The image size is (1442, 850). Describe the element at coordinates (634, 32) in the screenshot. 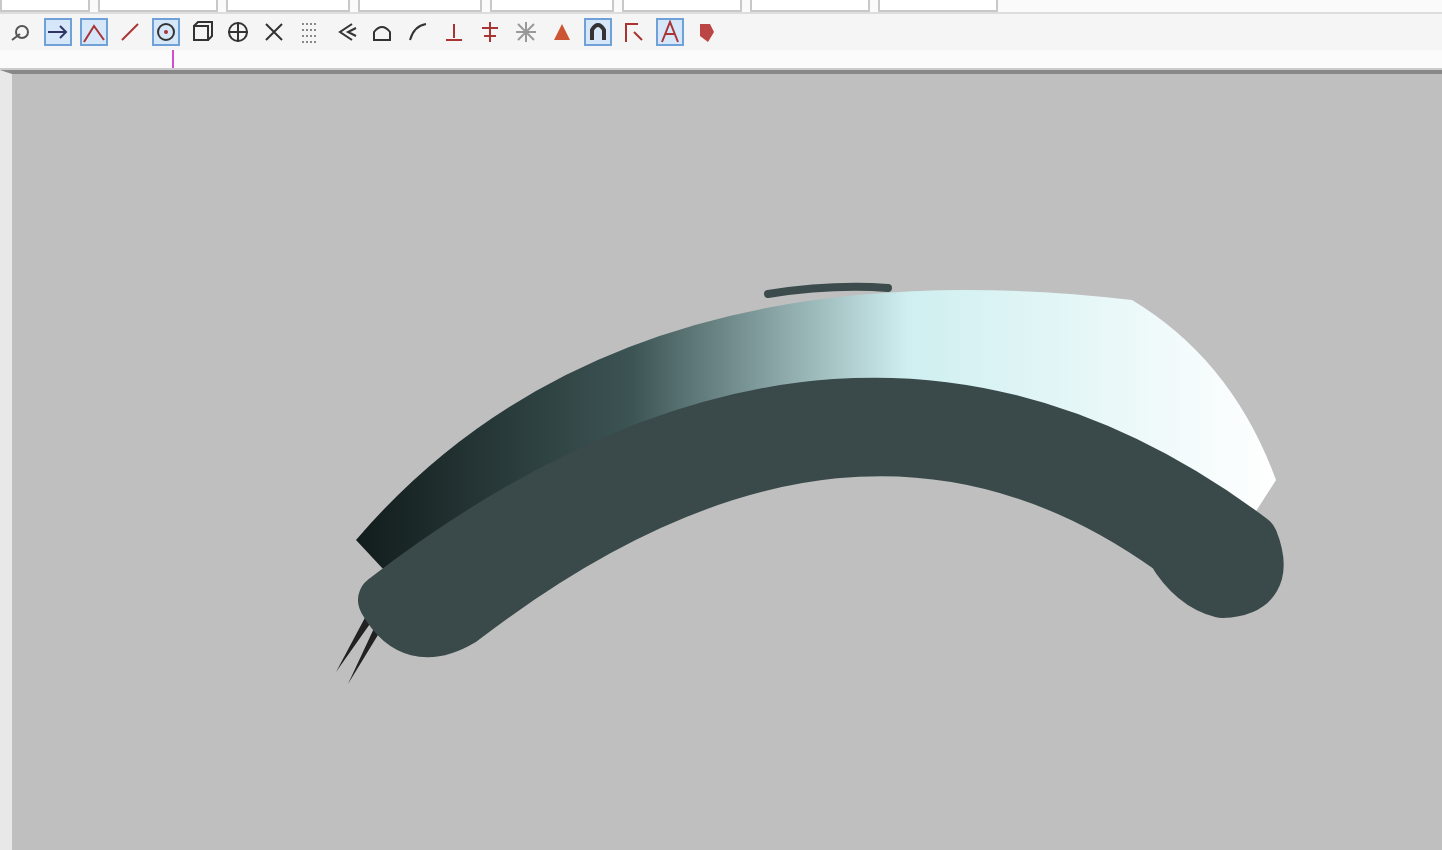

I see `corner-tool-button` at that location.